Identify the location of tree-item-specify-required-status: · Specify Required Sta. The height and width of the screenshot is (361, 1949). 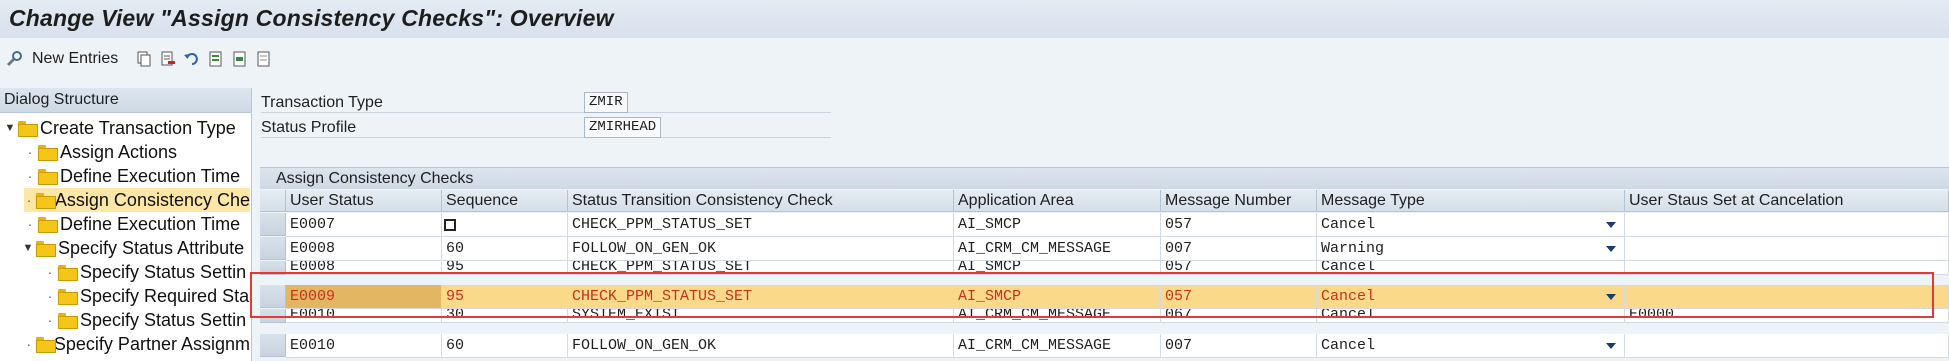
(147, 296).